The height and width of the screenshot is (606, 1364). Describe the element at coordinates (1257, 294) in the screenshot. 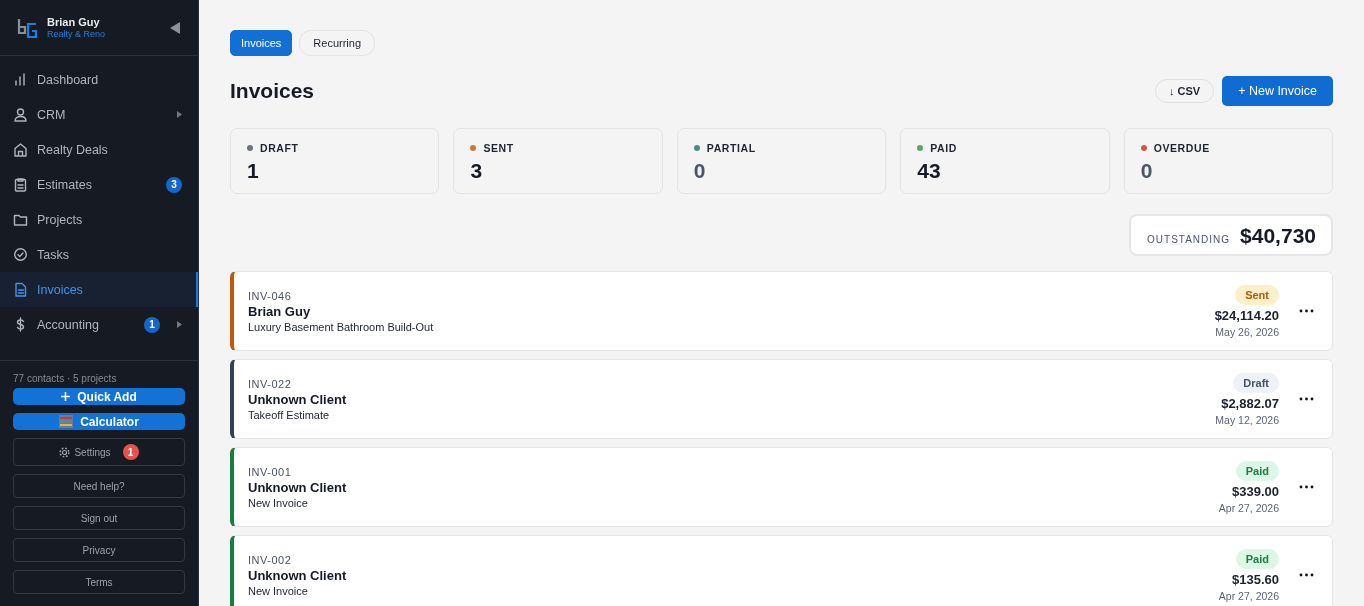

I see `status-badge: Sent` at that location.